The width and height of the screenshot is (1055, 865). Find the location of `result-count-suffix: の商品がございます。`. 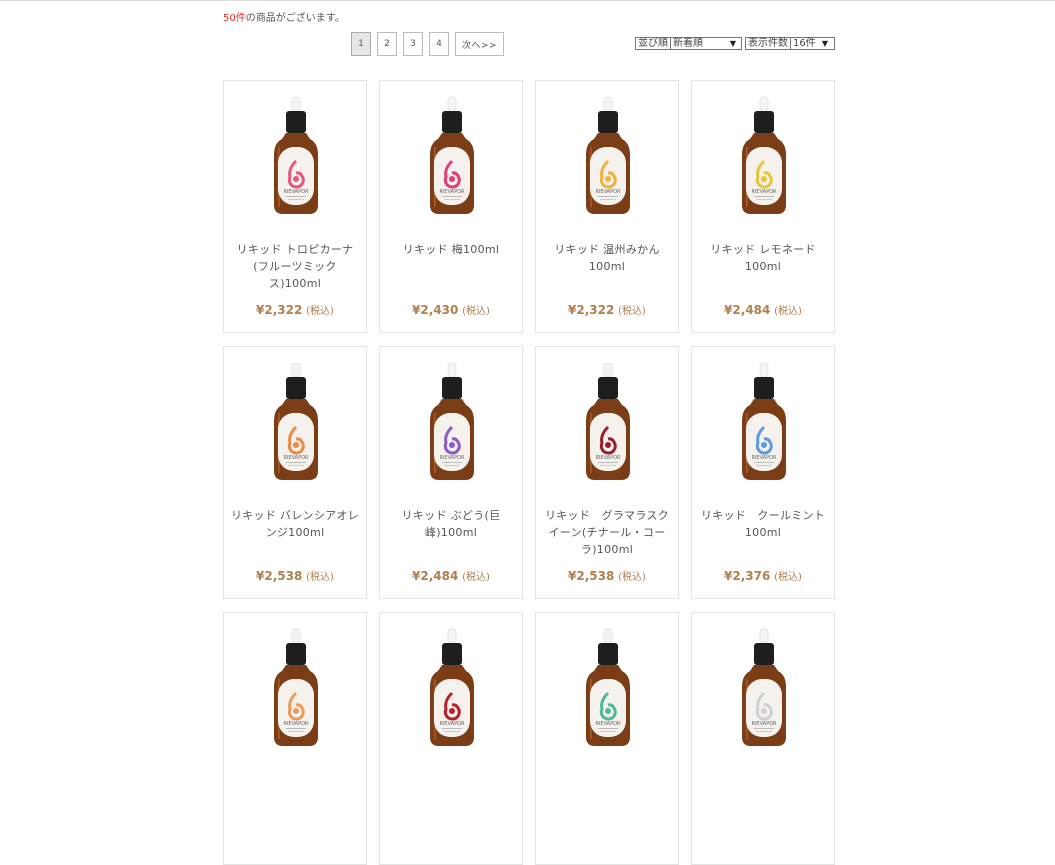

result-count-suffix: の商品がございます。 is located at coordinates (295, 18).